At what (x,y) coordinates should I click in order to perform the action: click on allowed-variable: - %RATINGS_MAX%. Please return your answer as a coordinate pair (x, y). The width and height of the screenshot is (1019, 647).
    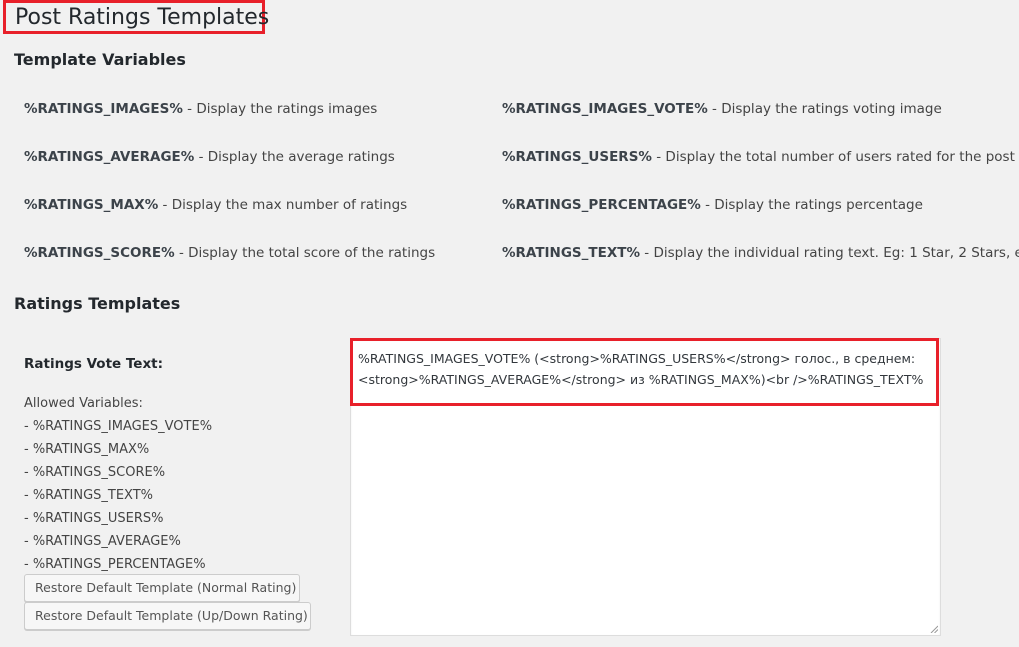
    Looking at the image, I should click on (87, 449).